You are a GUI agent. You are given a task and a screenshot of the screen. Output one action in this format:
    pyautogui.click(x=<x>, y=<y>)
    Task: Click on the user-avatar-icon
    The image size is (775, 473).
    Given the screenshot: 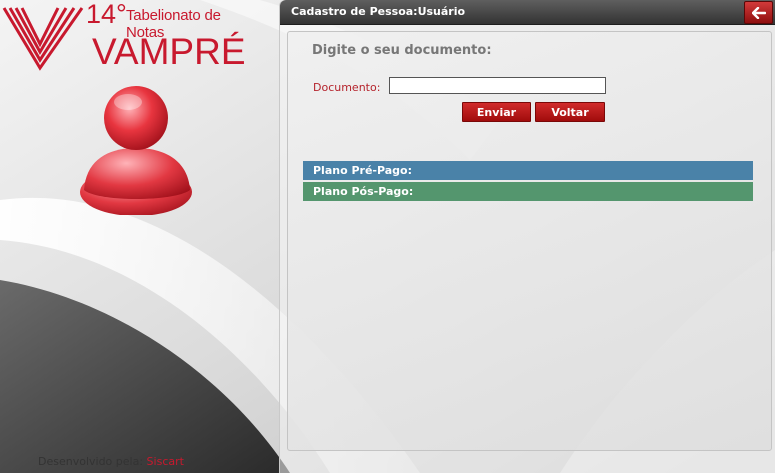 What is the action you would take?
    pyautogui.click(x=136, y=150)
    